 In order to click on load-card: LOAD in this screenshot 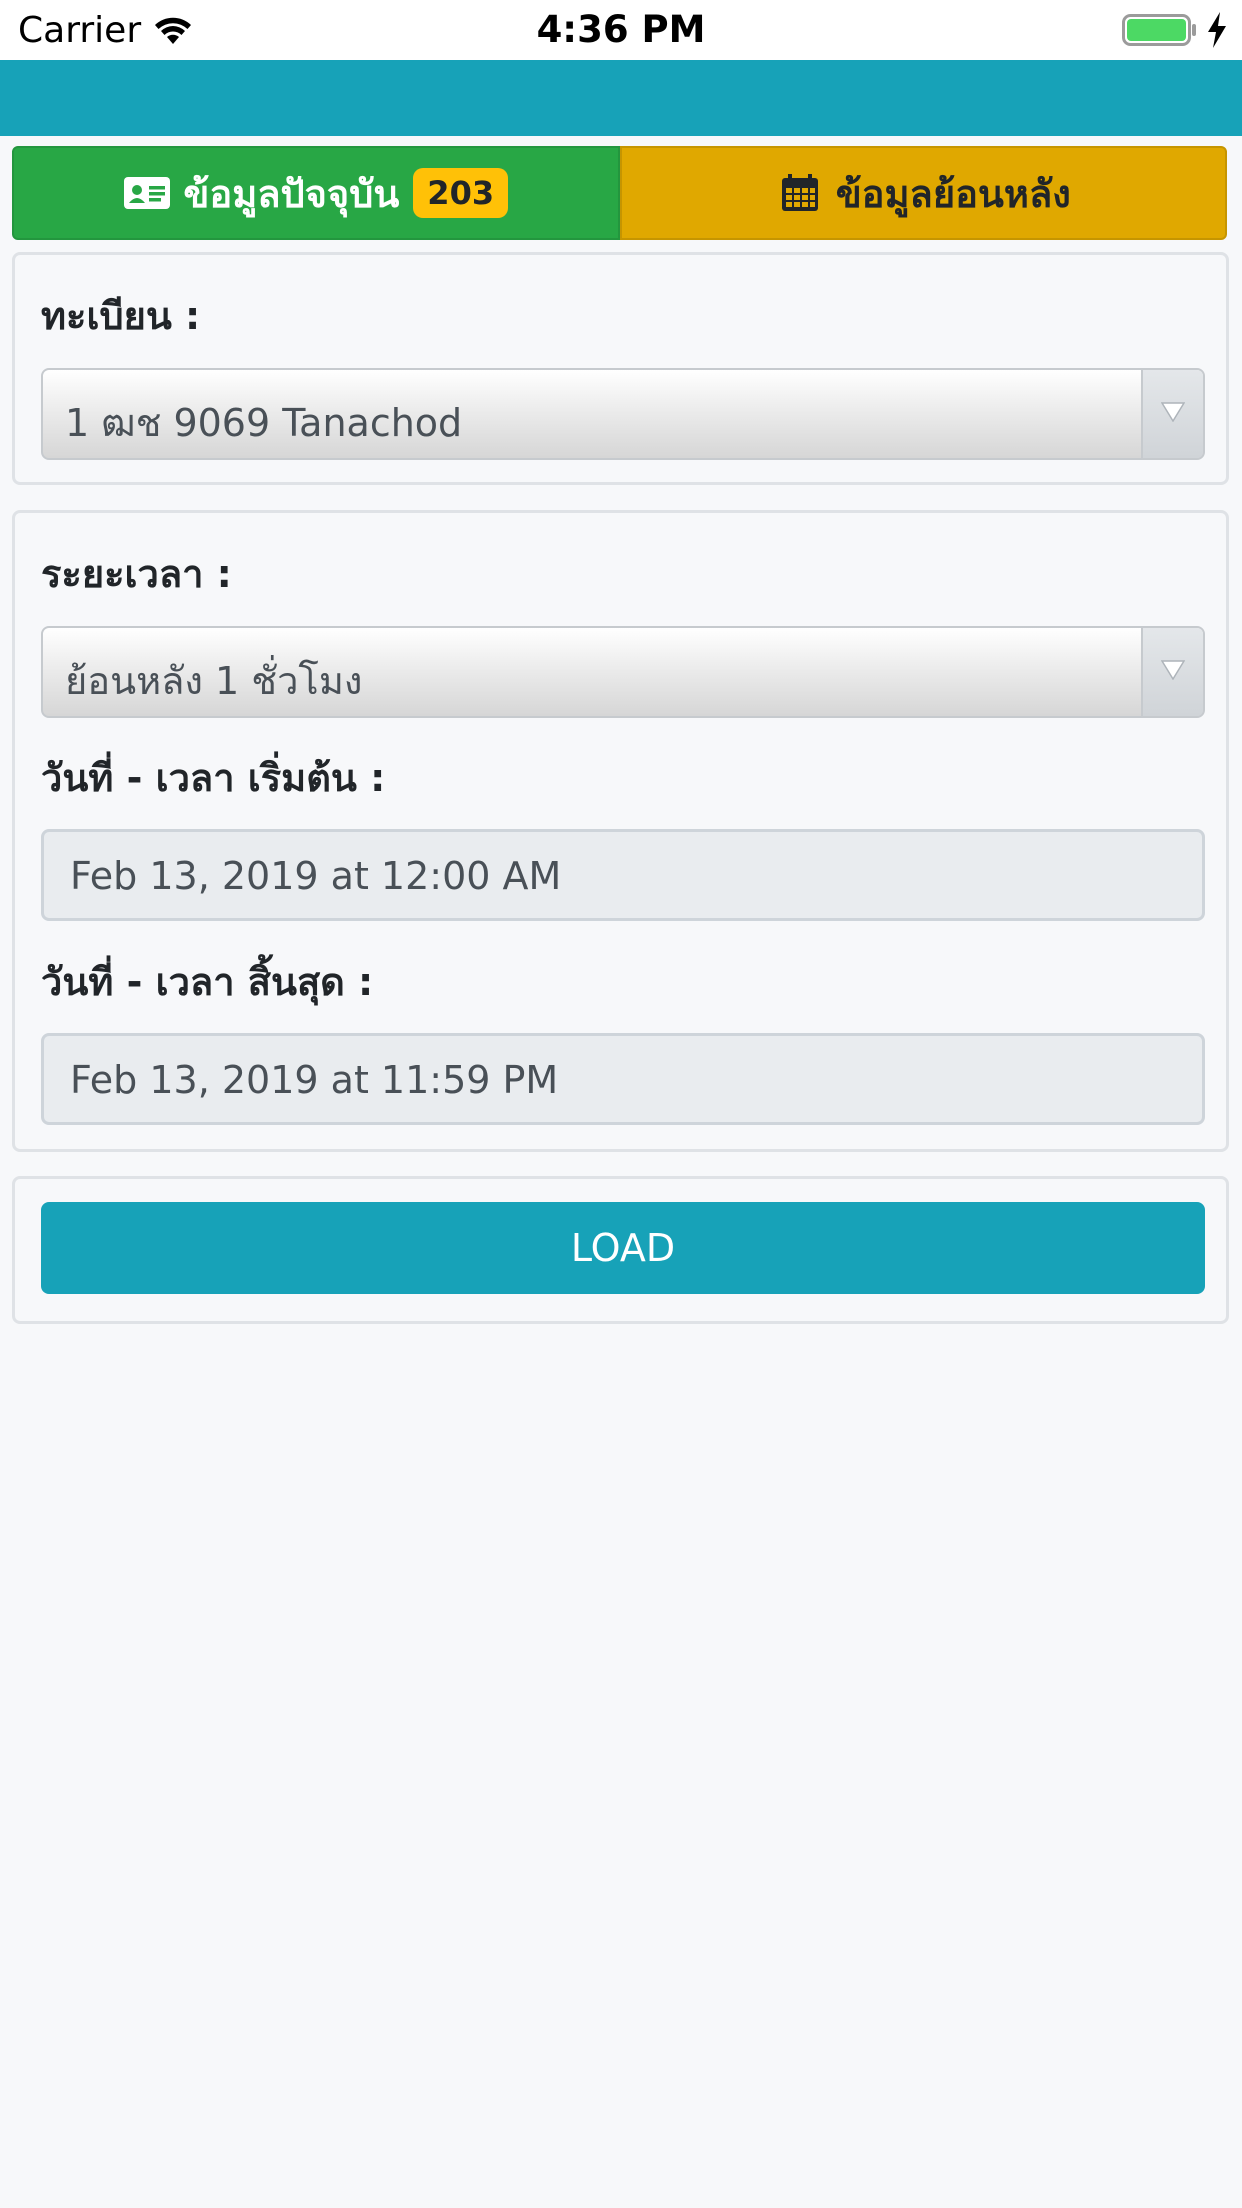, I will do `click(620, 1250)`.